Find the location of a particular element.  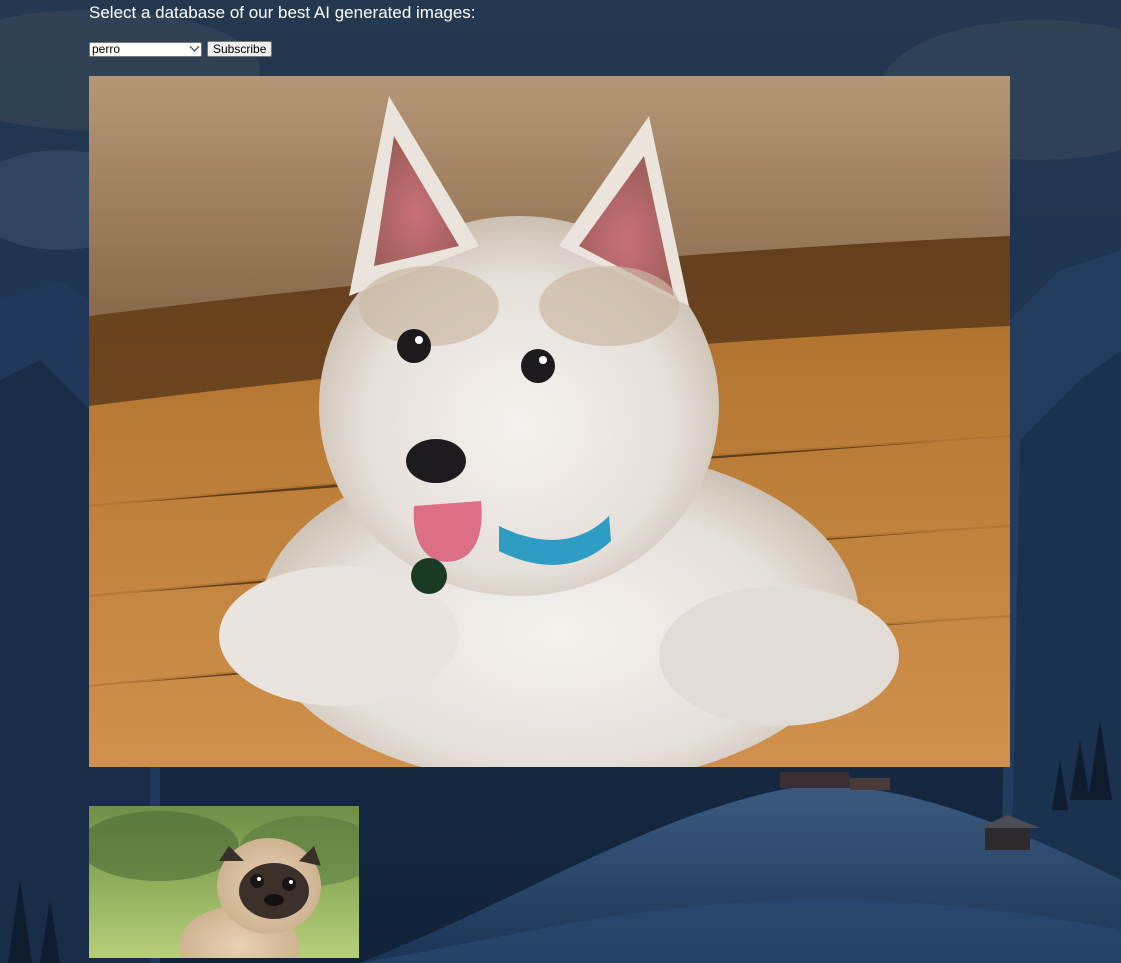

subscribe-form: perro Subscribe is located at coordinates (181, 49).